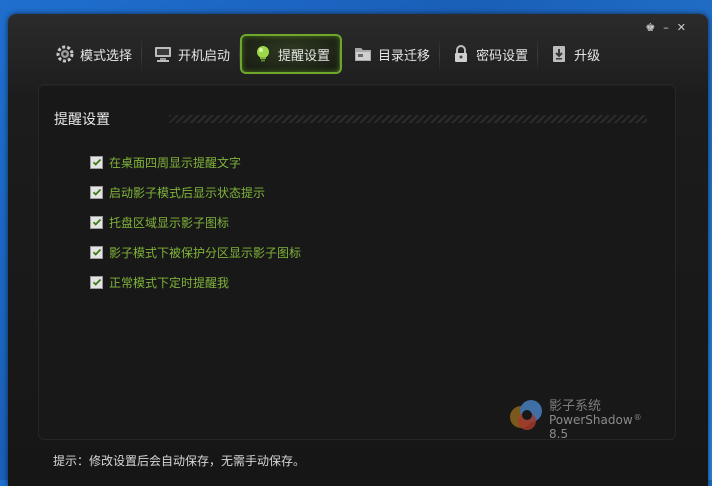  Describe the element at coordinates (106, 56) in the screenshot. I see `tab-label: 模式选择` at that location.